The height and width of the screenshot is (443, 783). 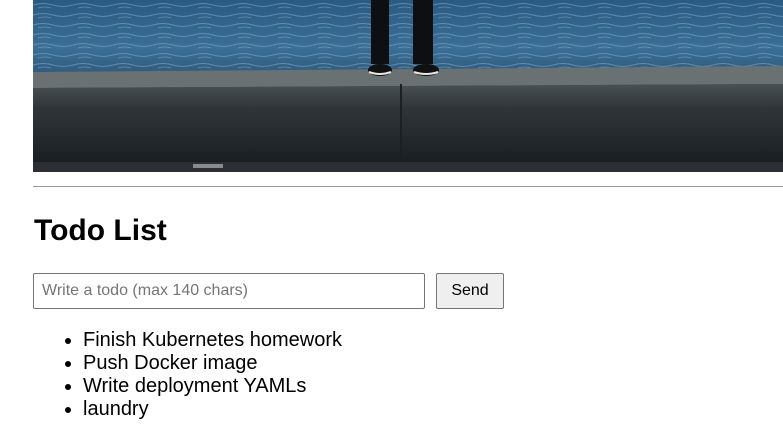 I want to click on divider, so click(x=408, y=186).